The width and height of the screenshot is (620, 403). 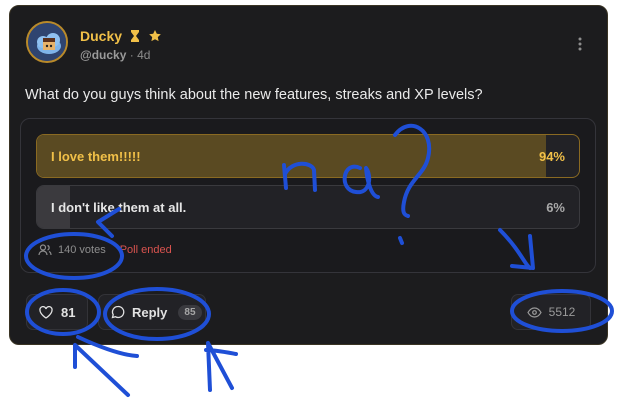 I want to click on users-icon, so click(x=45, y=250).